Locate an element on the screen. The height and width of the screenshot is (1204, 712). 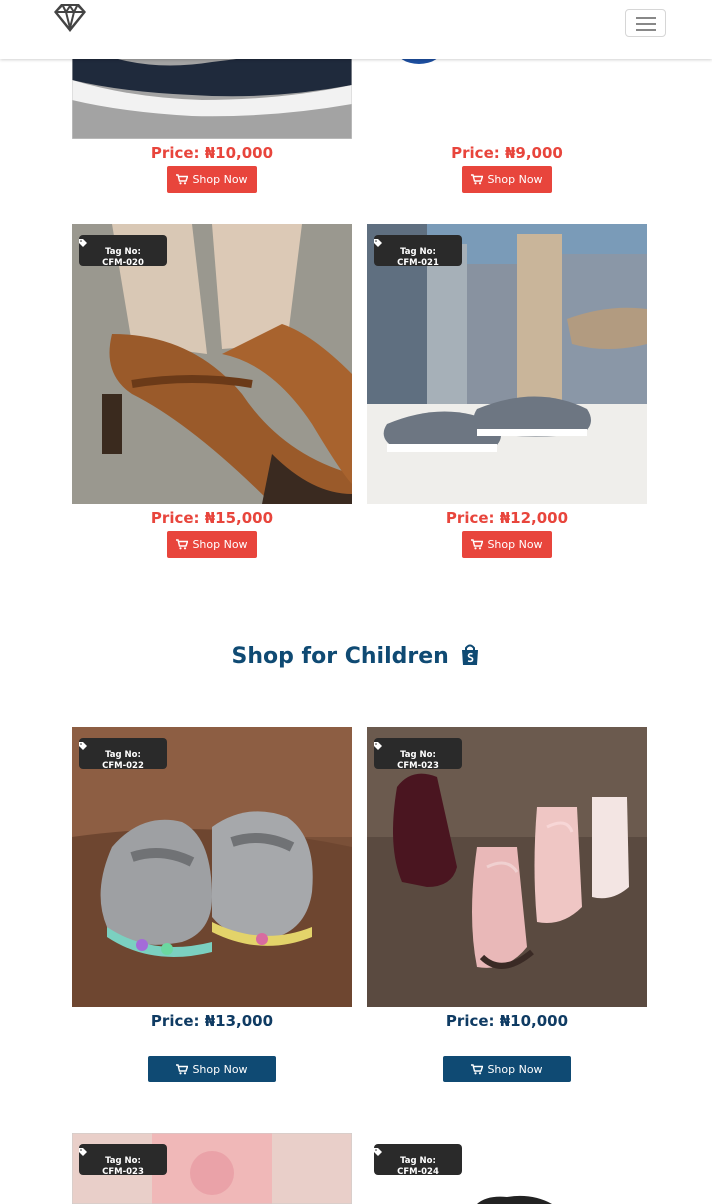
section-title: Shop for Children is located at coordinates (356, 656).